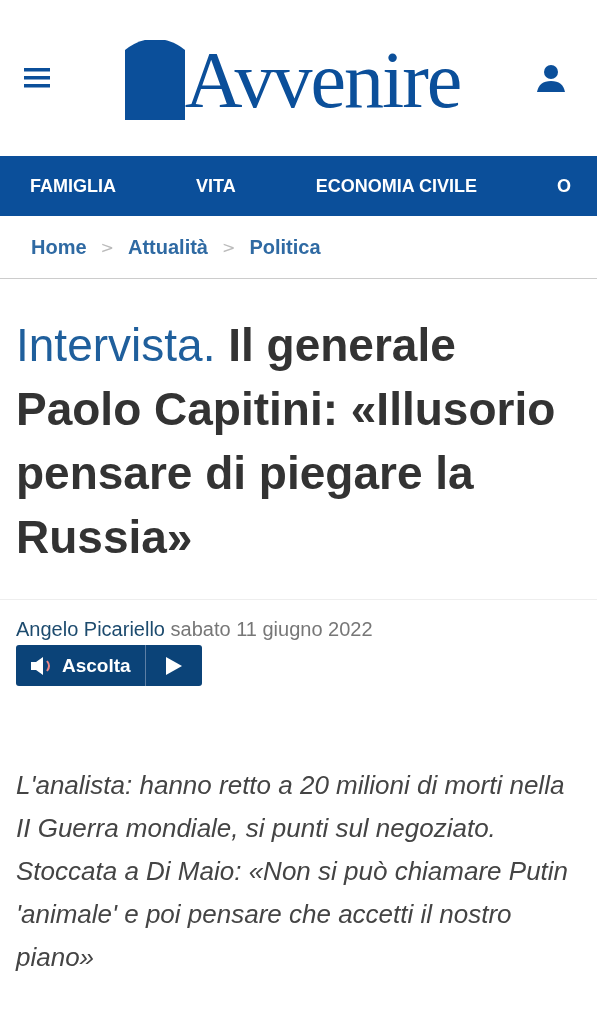  Describe the element at coordinates (551, 78) in the screenshot. I see `user-icon` at that location.